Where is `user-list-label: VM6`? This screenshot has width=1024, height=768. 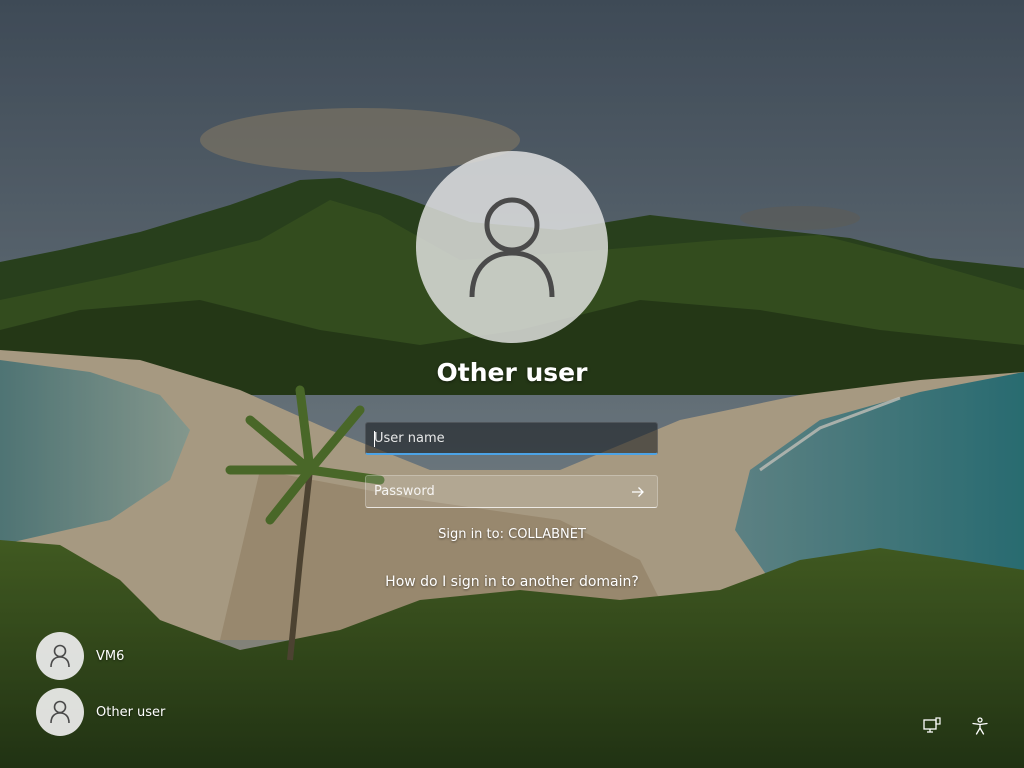 user-list-label: VM6 is located at coordinates (110, 656).